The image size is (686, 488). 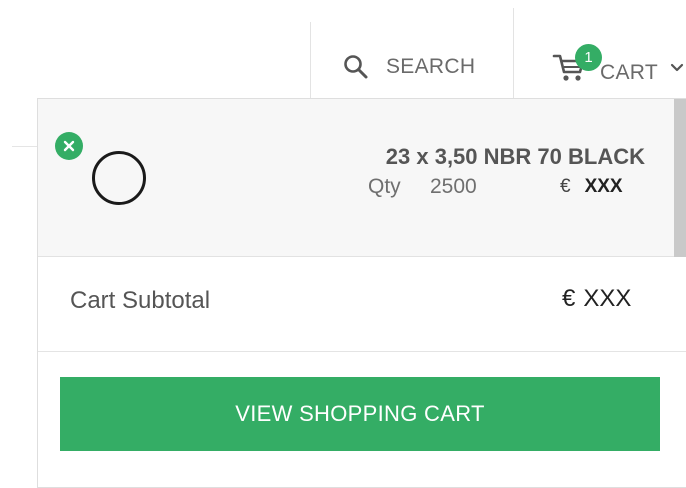 What do you see at coordinates (607, 298) in the screenshot?
I see `subtotal-amount: XXX` at bounding box center [607, 298].